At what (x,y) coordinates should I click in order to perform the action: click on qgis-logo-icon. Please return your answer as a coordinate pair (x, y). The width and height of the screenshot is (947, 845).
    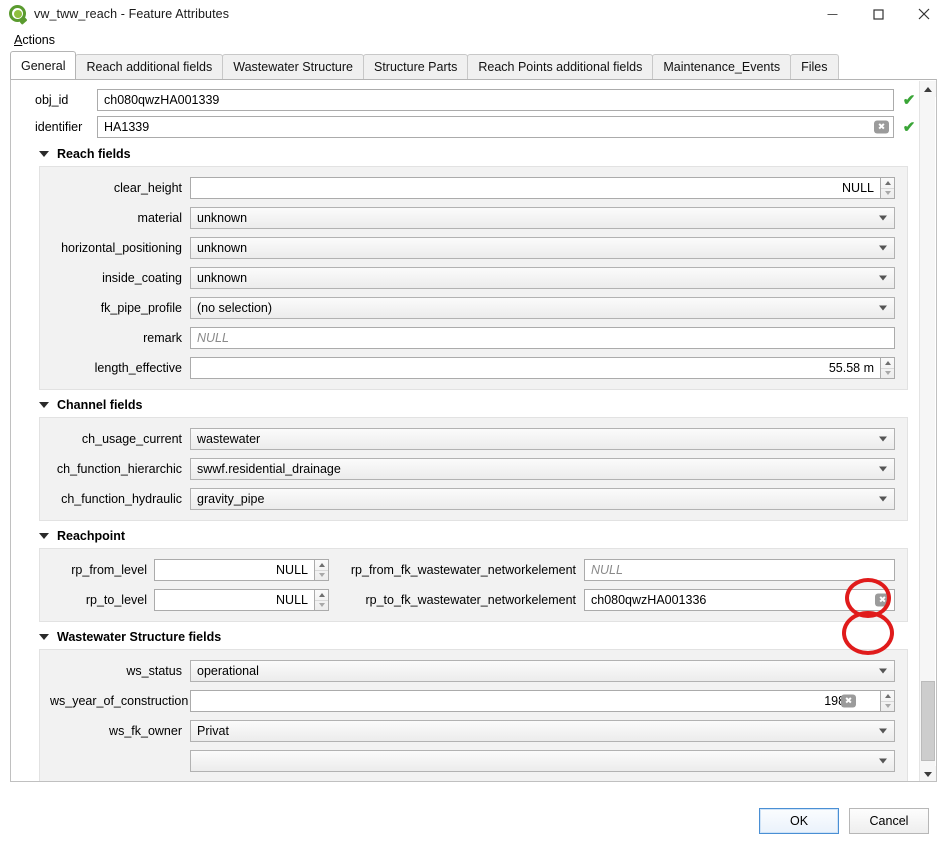
    Looking at the image, I should click on (18, 15).